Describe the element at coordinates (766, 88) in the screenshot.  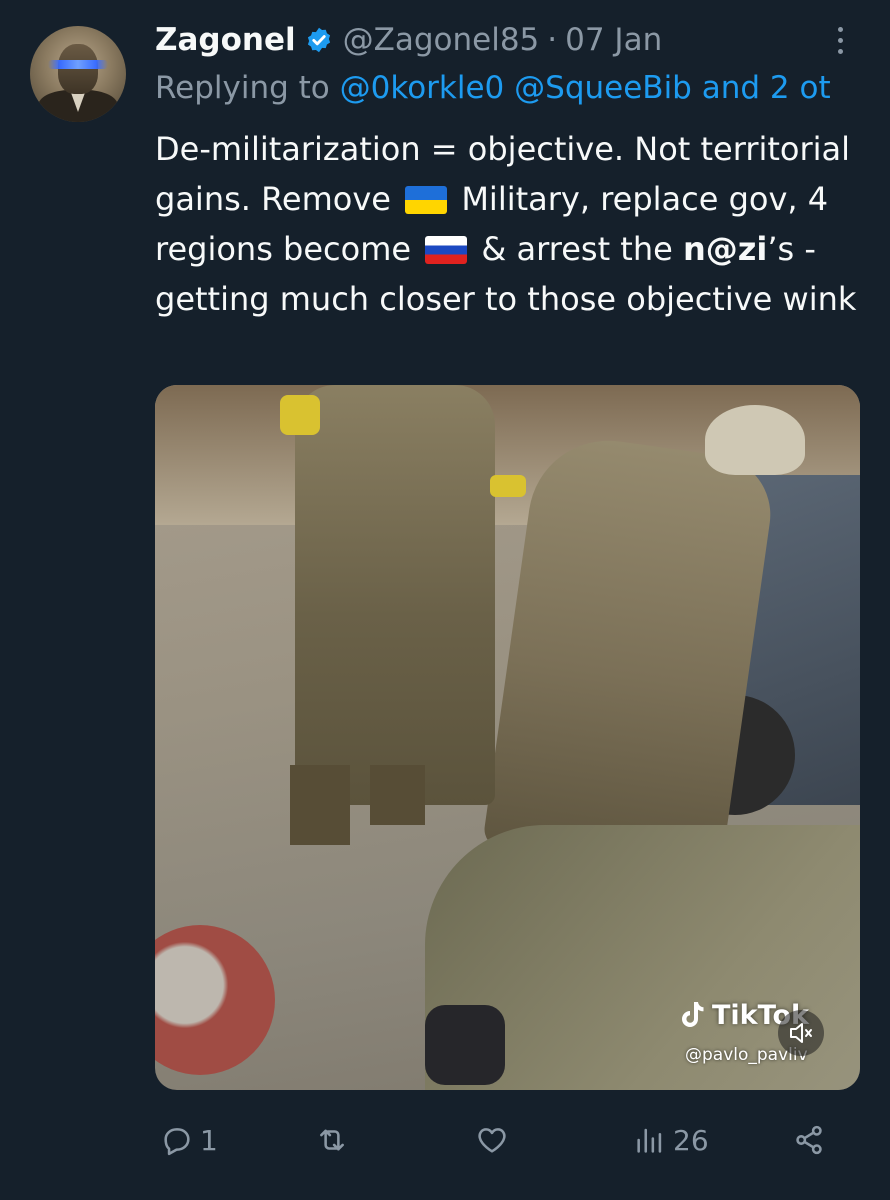
I see `reply-others-link: and 2 ot` at that location.